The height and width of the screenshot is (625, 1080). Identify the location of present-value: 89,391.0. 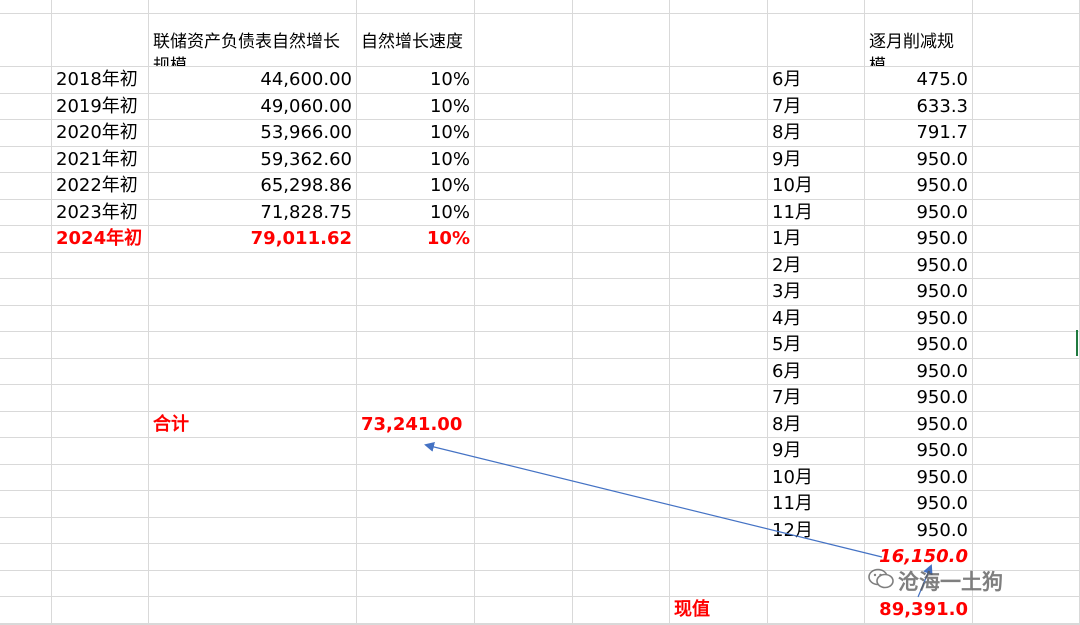
(919, 610).